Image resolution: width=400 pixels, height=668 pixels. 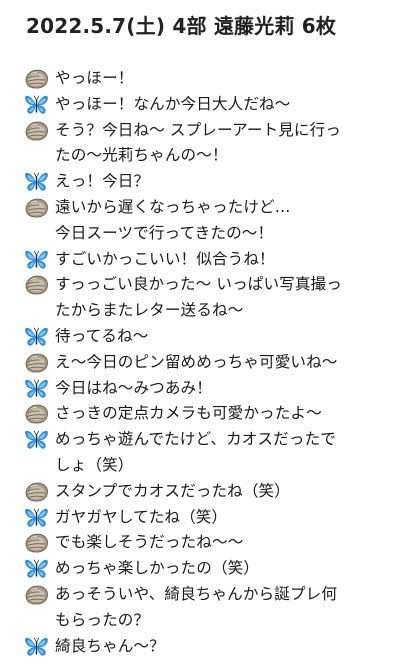 I want to click on chat-message: え〜今日のピン留めめっちゃ可愛いね〜, so click(x=204, y=363).